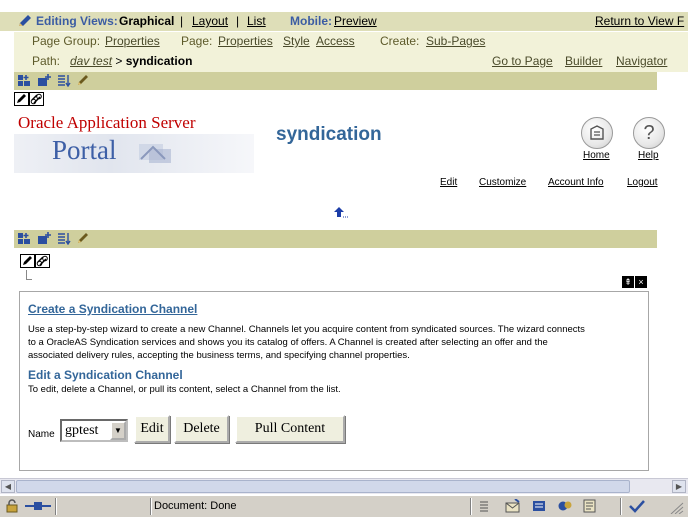  I want to click on mobile-preview-link: Preview, so click(355, 21).